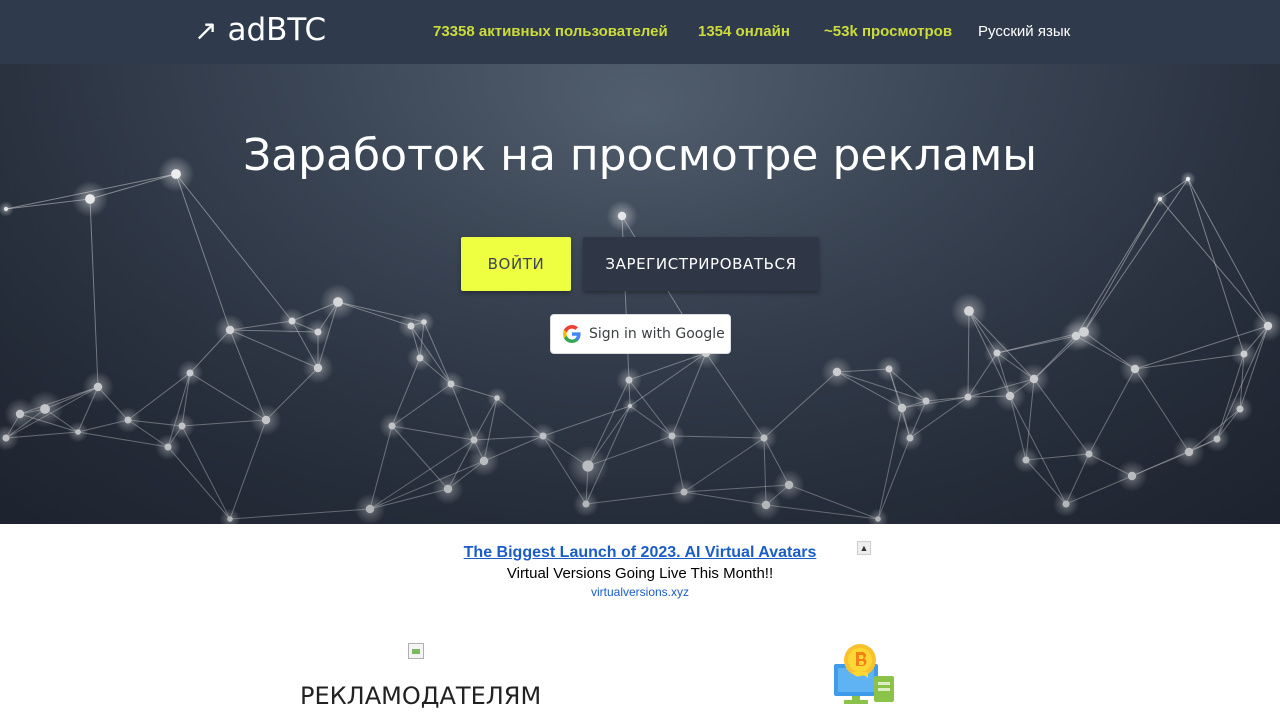 The image size is (1280, 720). I want to click on ad-description: Virtual Versions Going Live This Month!!, so click(640, 573).